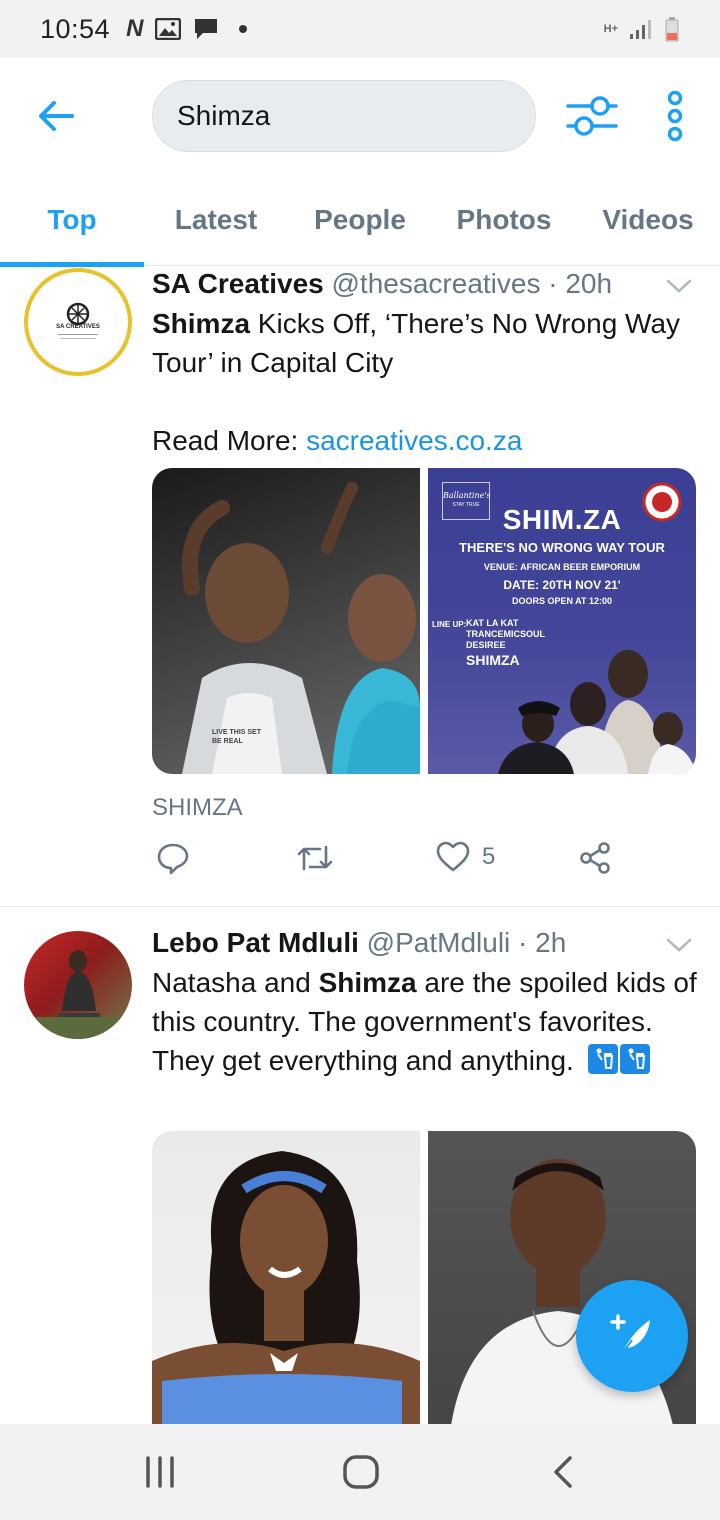 The height and width of the screenshot is (1520, 720). What do you see at coordinates (675, 116) in the screenshot?
I see `vertical-dots-icon` at bounding box center [675, 116].